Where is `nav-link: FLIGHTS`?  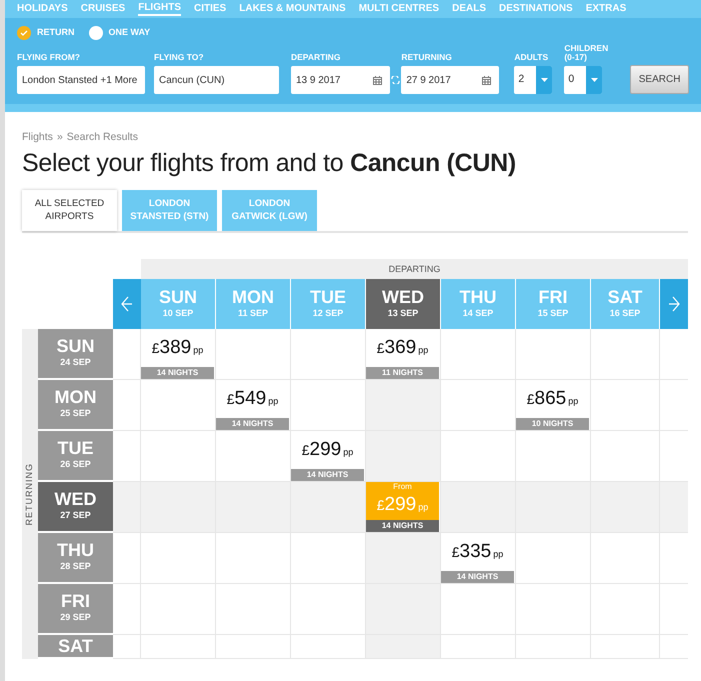
nav-link: FLIGHTS is located at coordinates (159, 9).